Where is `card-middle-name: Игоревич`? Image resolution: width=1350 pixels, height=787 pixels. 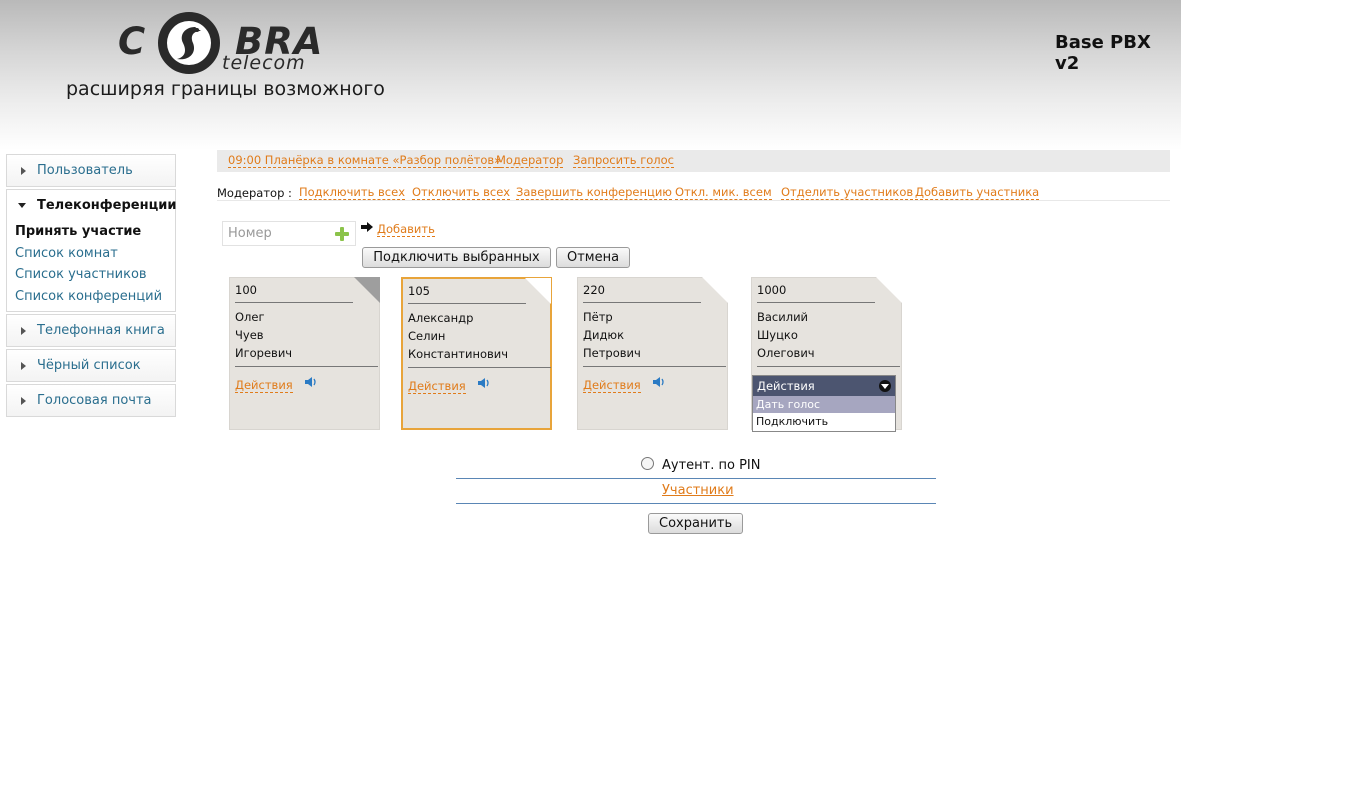 card-middle-name: Игоревич is located at coordinates (264, 353).